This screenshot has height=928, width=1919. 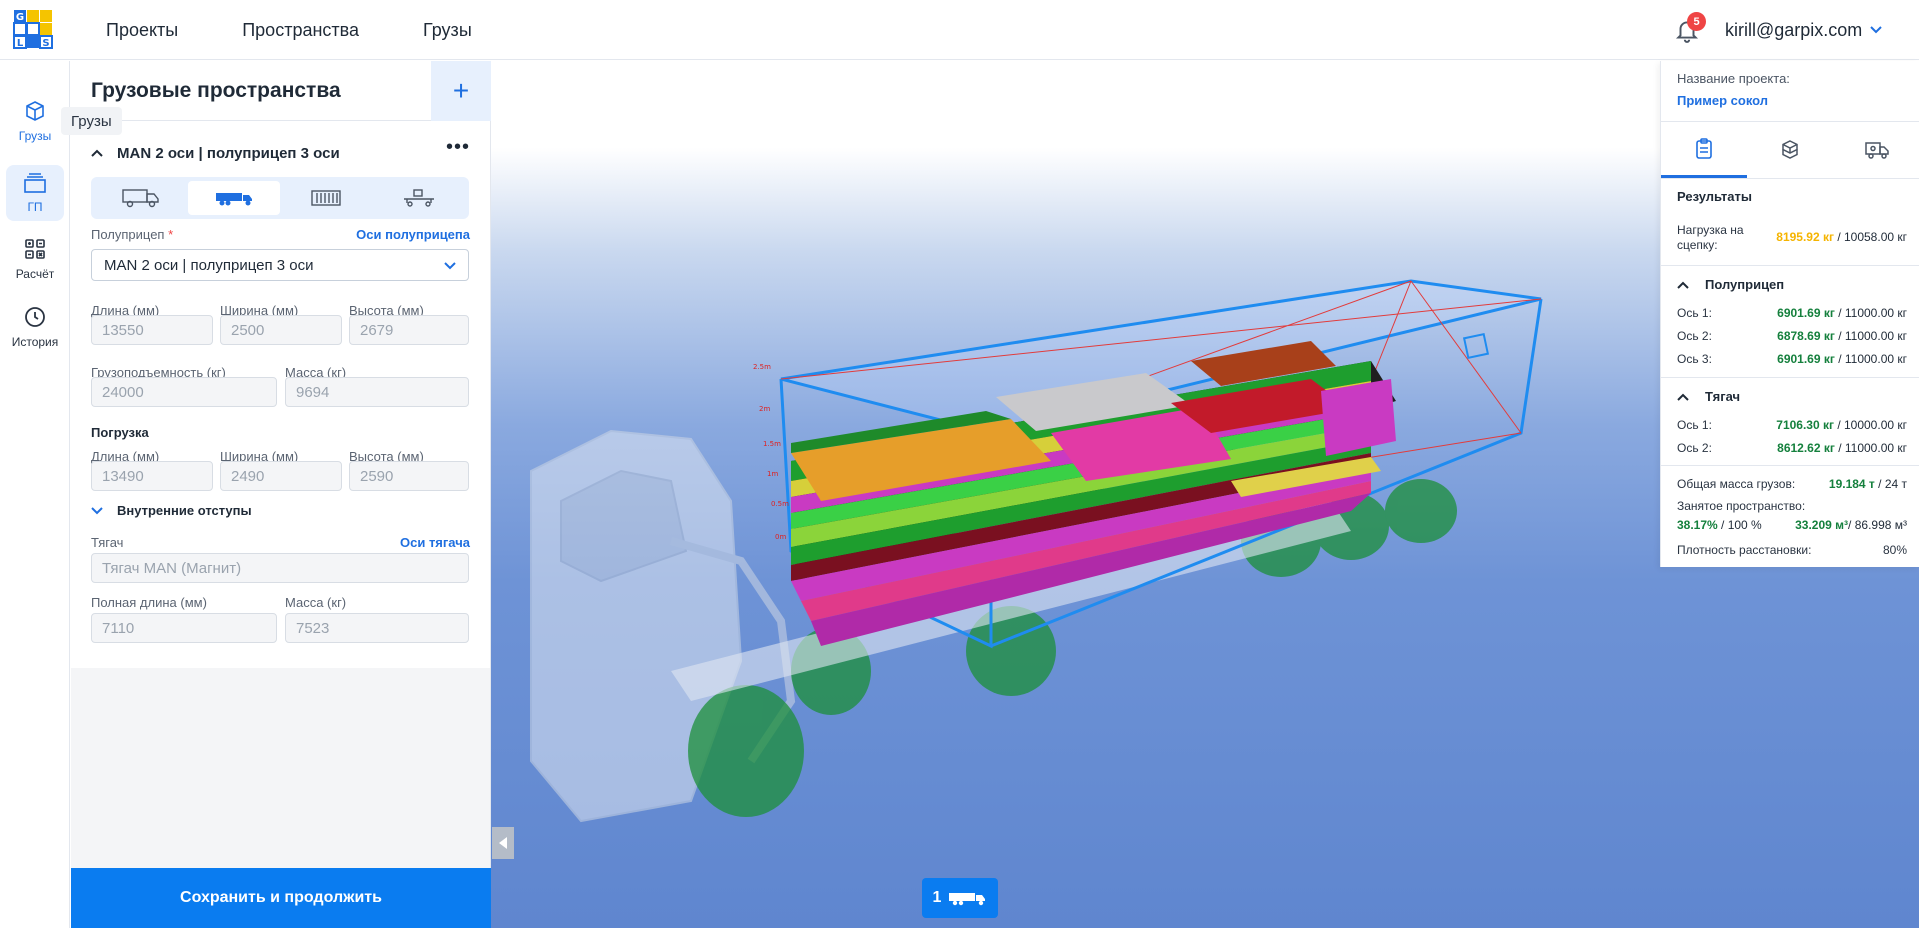 What do you see at coordinates (34, 30) in the screenshot?
I see `gls-logo: G L S` at bounding box center [34, 30].